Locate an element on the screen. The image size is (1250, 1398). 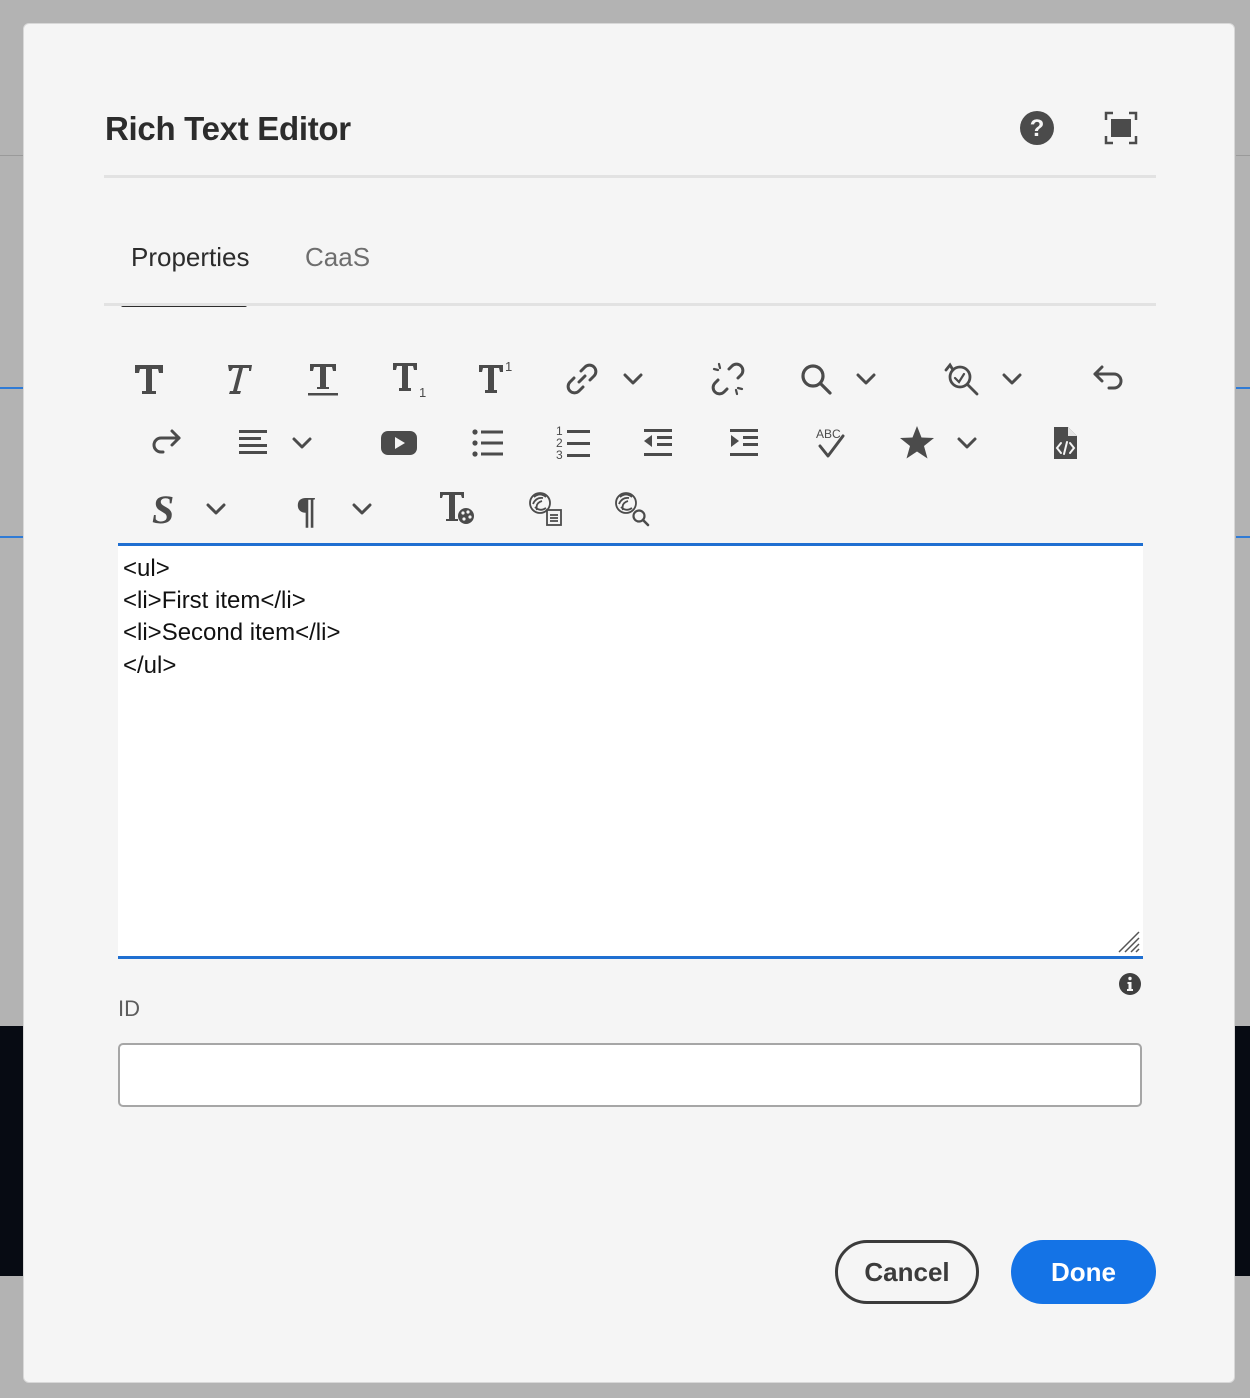
justify-dropdown-chevron-icon is located at coordinates (302, 443).